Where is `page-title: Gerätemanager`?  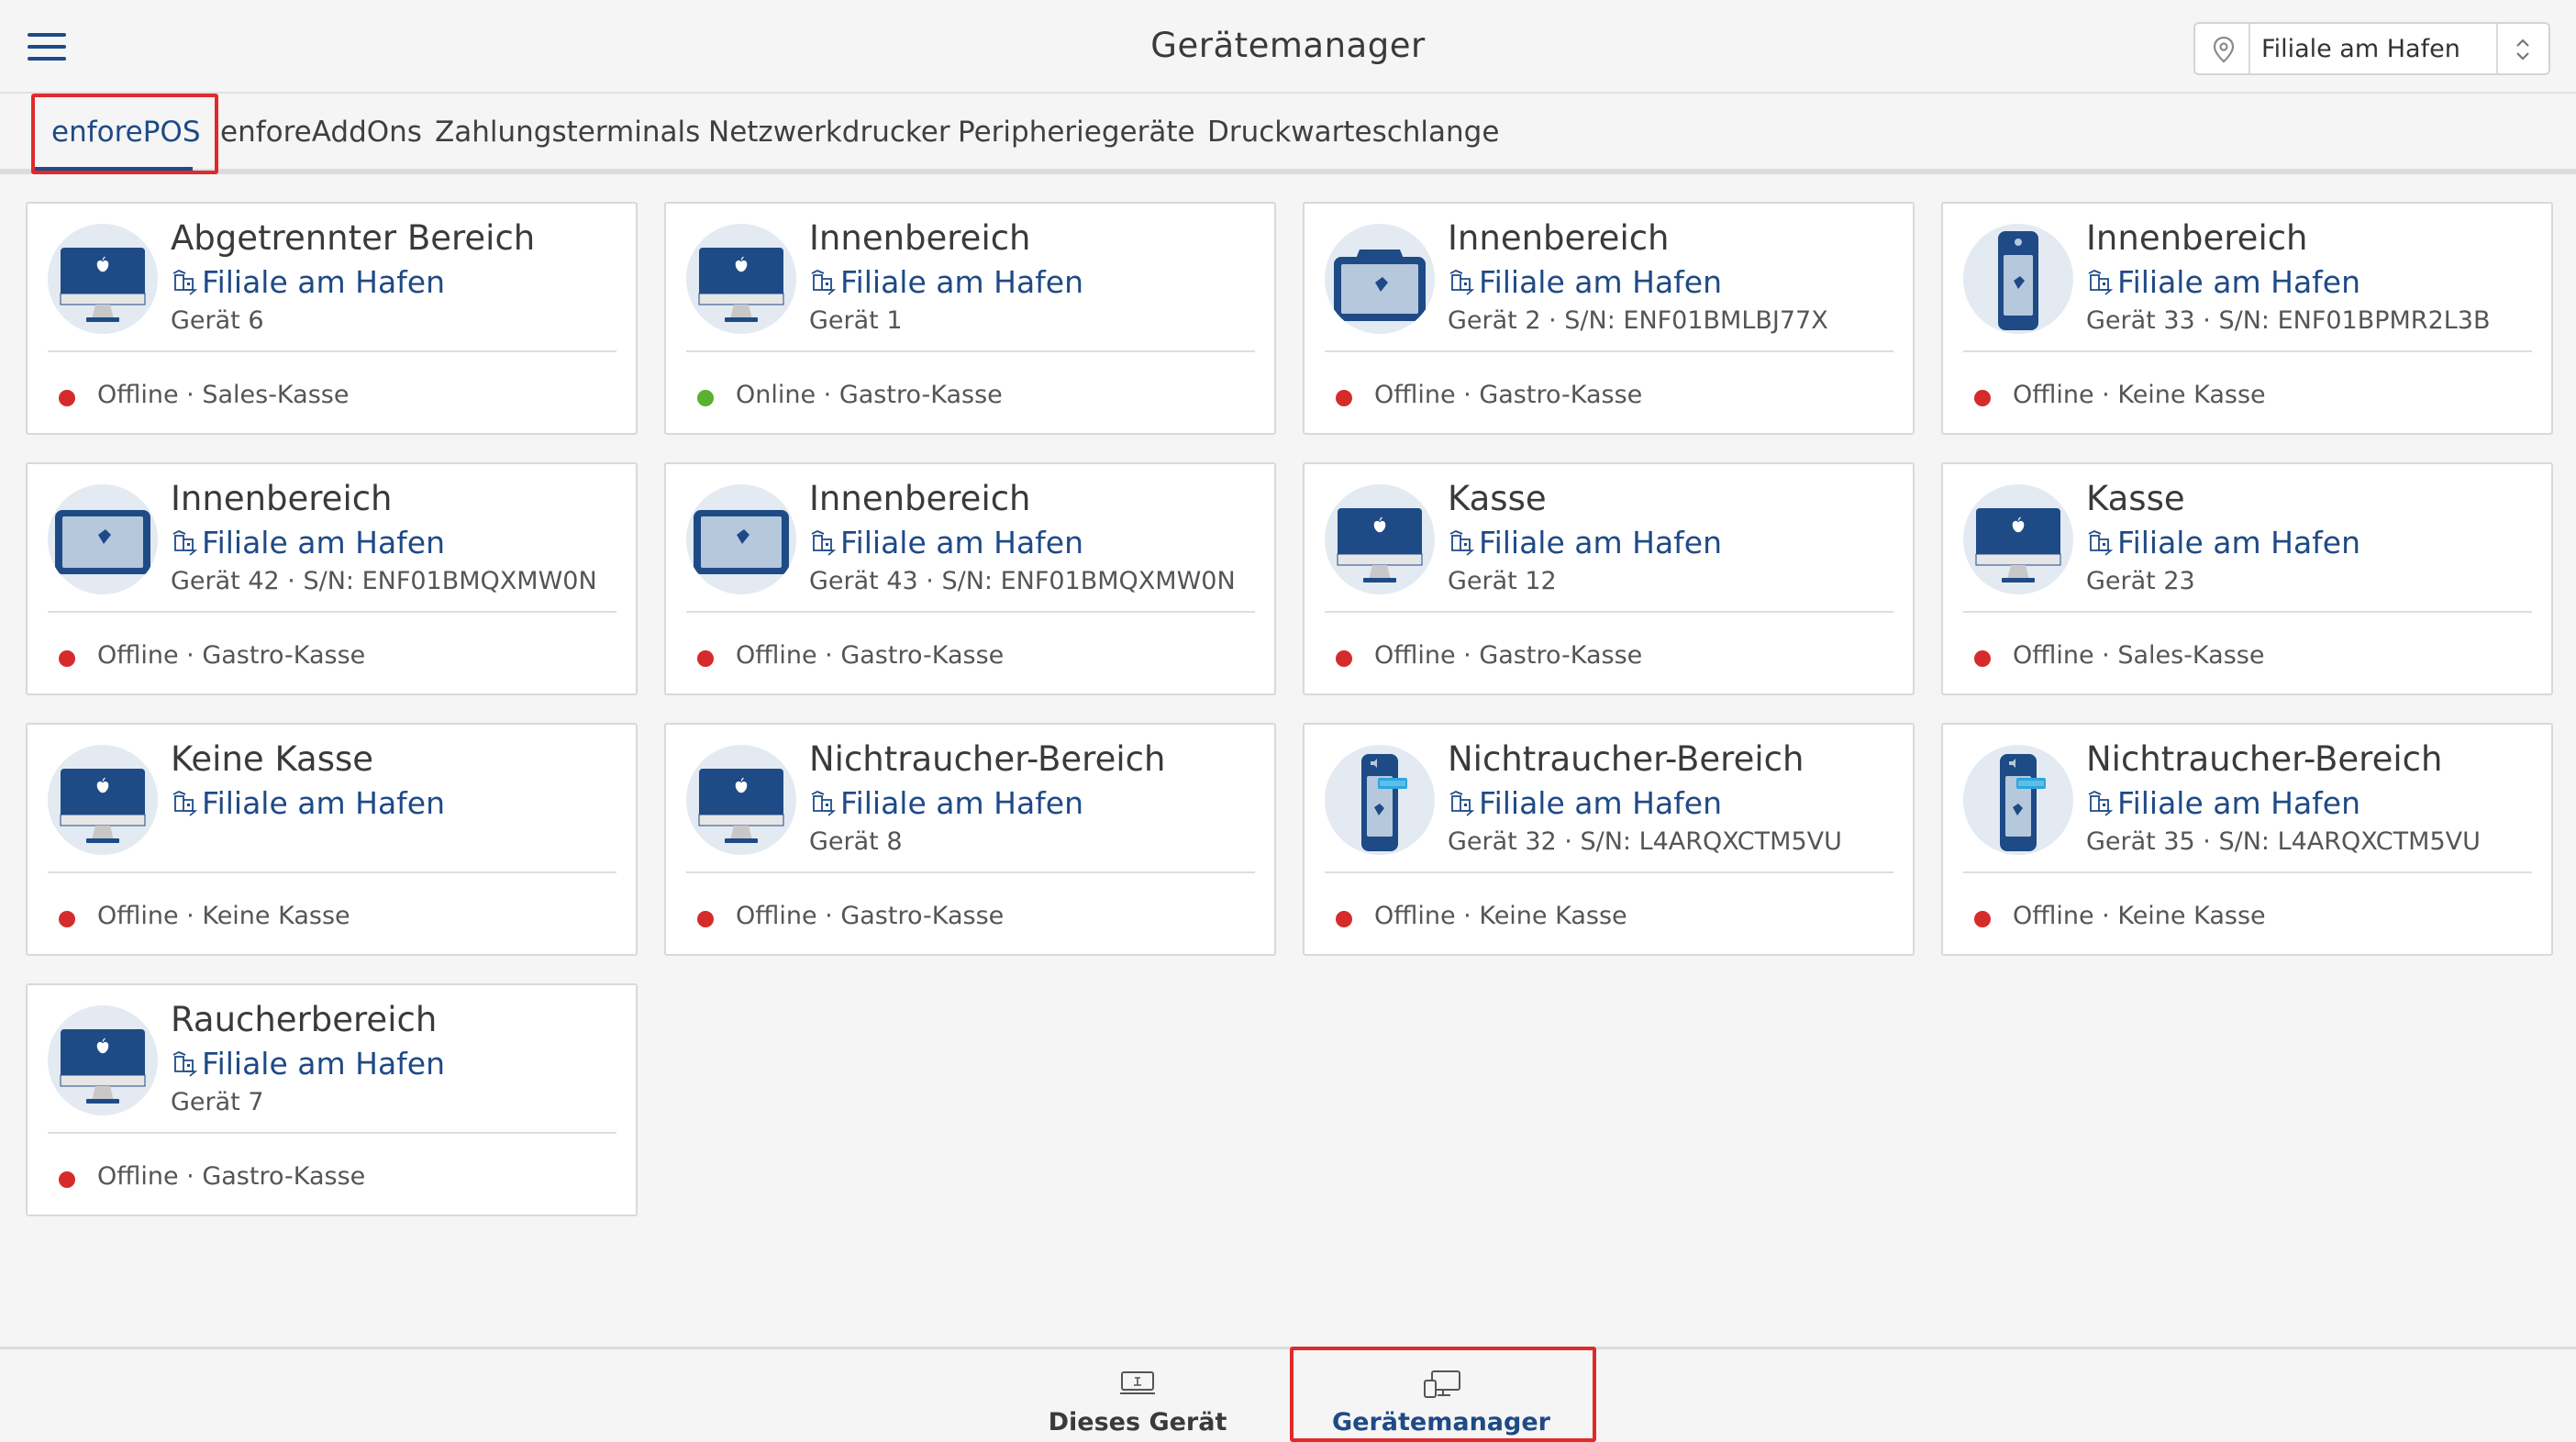
page-title: Gerätemanager is located at coordinates (1288, 45).